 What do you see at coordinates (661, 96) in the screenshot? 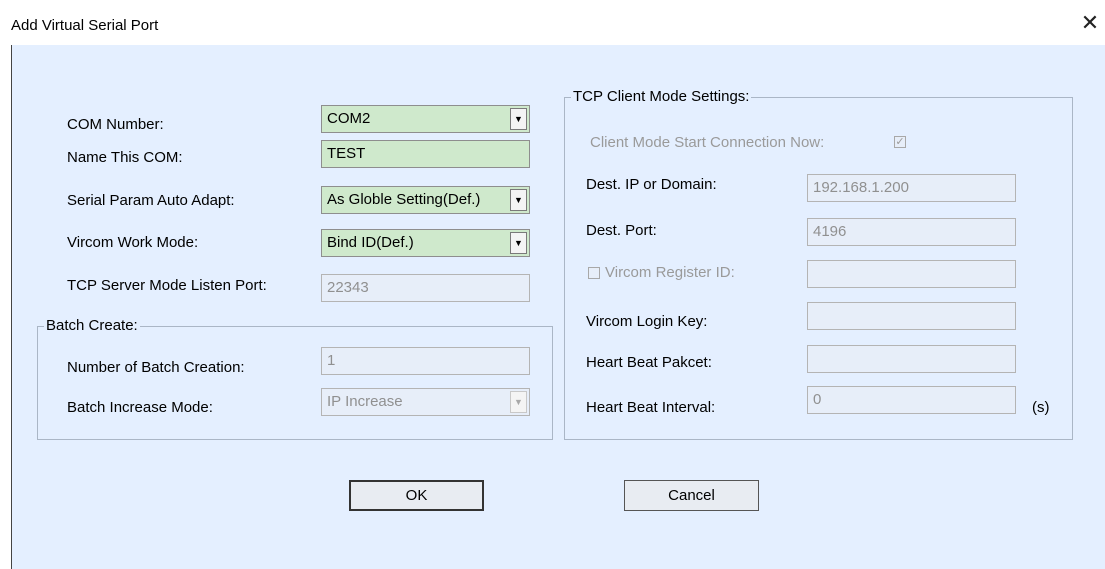
I see `tcp-client-settings-legend: TCP Client Mode Settings:` at bounding box center [661, 96].